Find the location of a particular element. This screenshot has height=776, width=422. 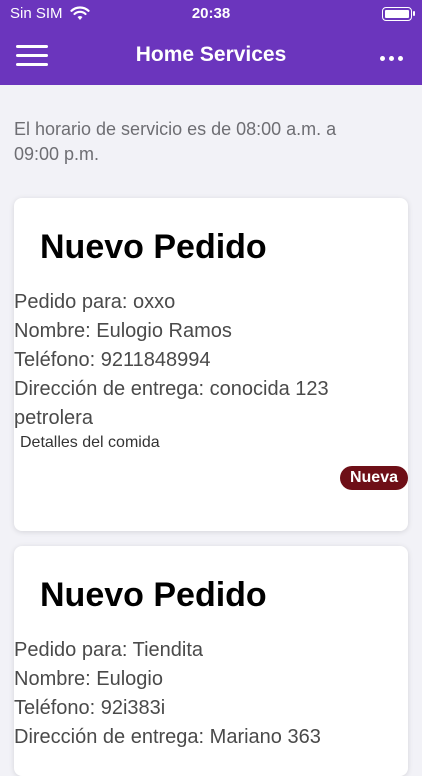

more-options-button is located at coordinates (395, 55).